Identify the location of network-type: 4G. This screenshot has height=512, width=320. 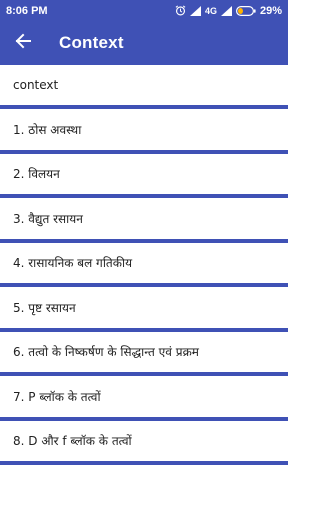
(210, 10).